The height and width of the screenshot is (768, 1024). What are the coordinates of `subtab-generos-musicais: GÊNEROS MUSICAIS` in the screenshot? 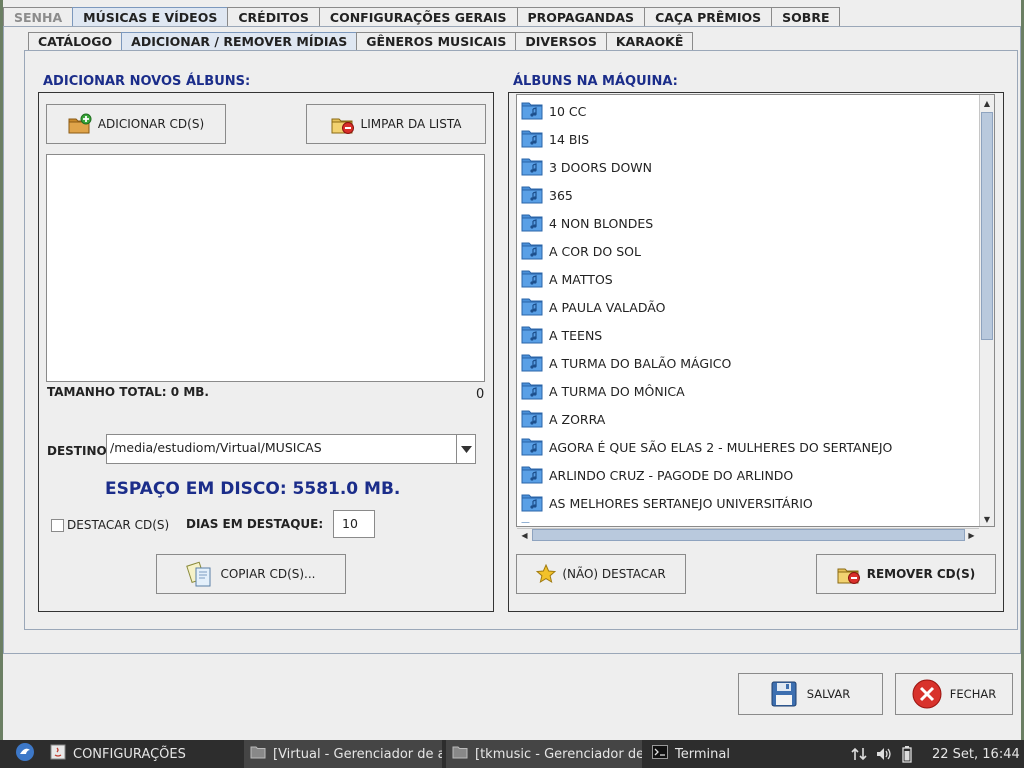 It's located at (436, 41).